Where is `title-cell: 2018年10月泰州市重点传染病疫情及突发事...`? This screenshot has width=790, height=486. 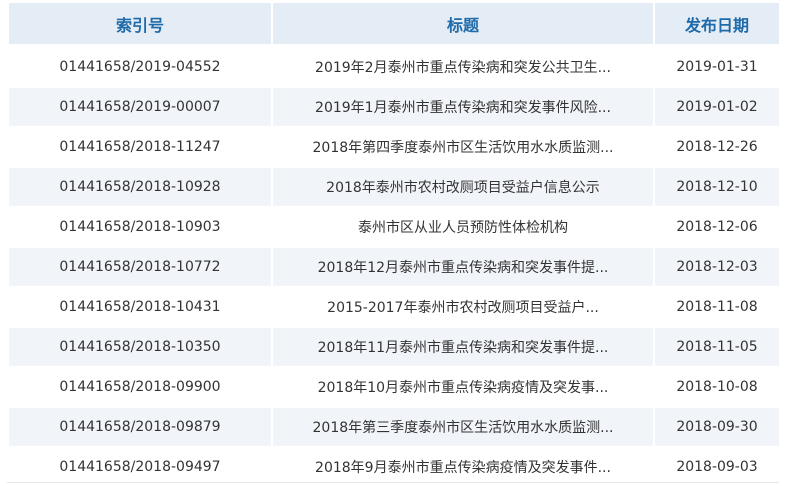
title-cell: 2018年10月泰州市重点传染病疫情及突发事... is located at coordinates (463, 386).